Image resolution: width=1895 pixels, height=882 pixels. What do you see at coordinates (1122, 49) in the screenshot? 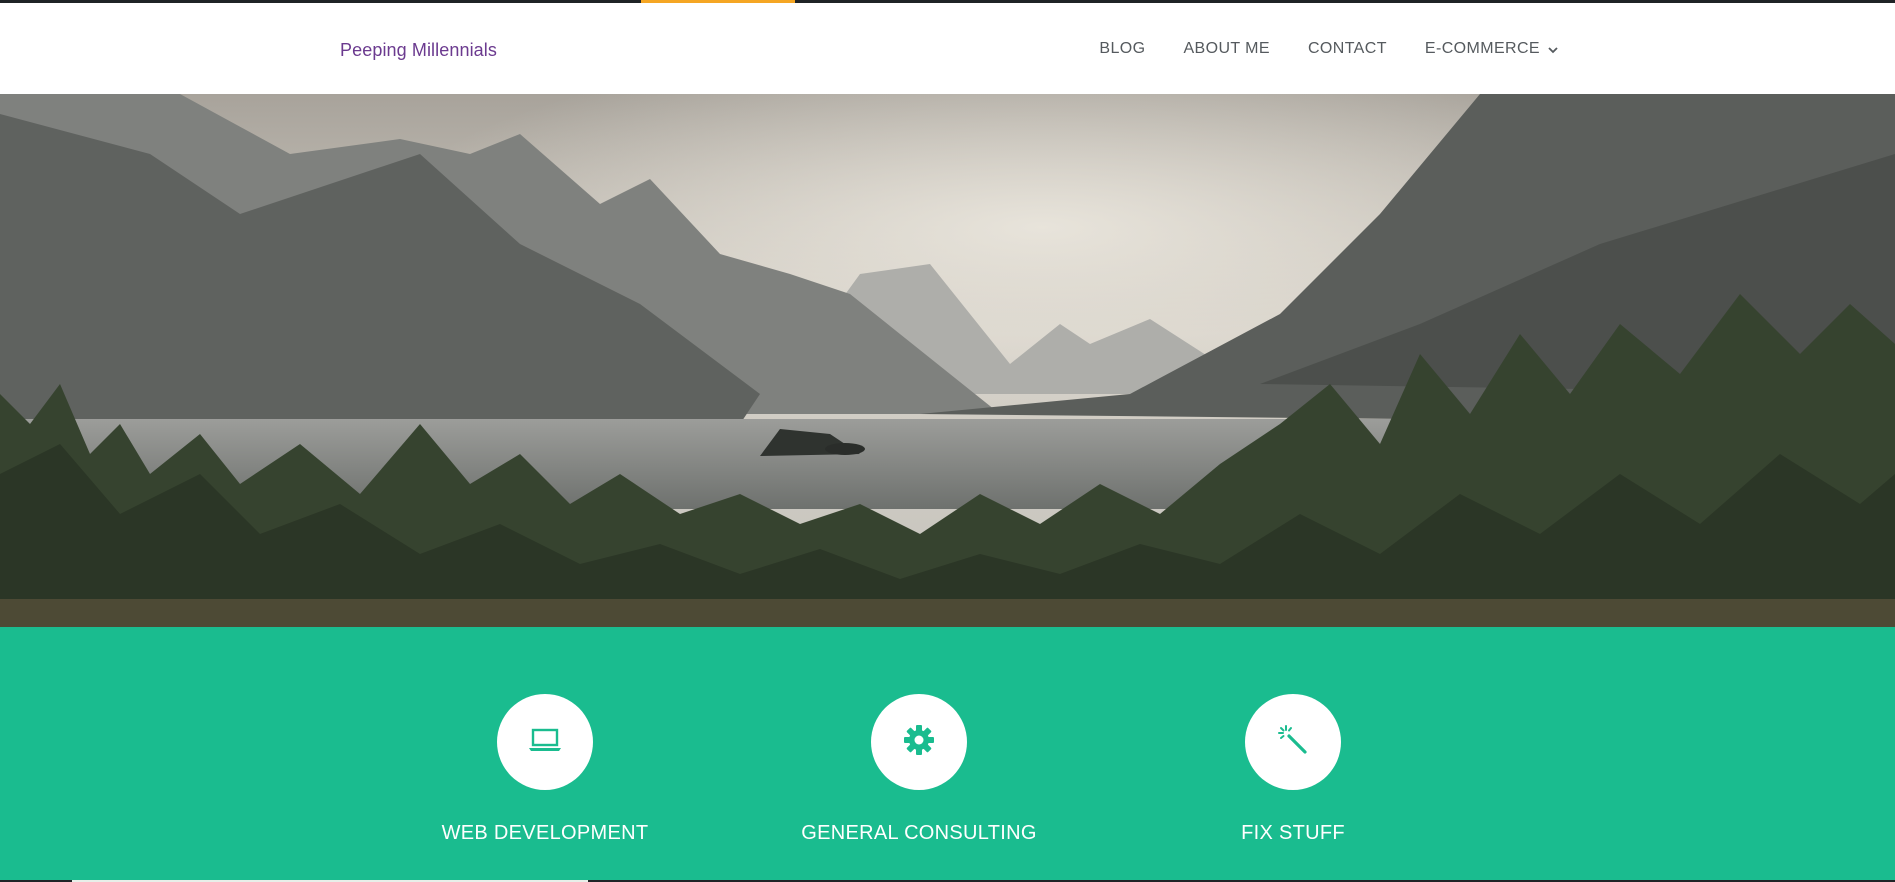
I see `nav-item-blog: BLOG` at bounding box center [1122, 49].